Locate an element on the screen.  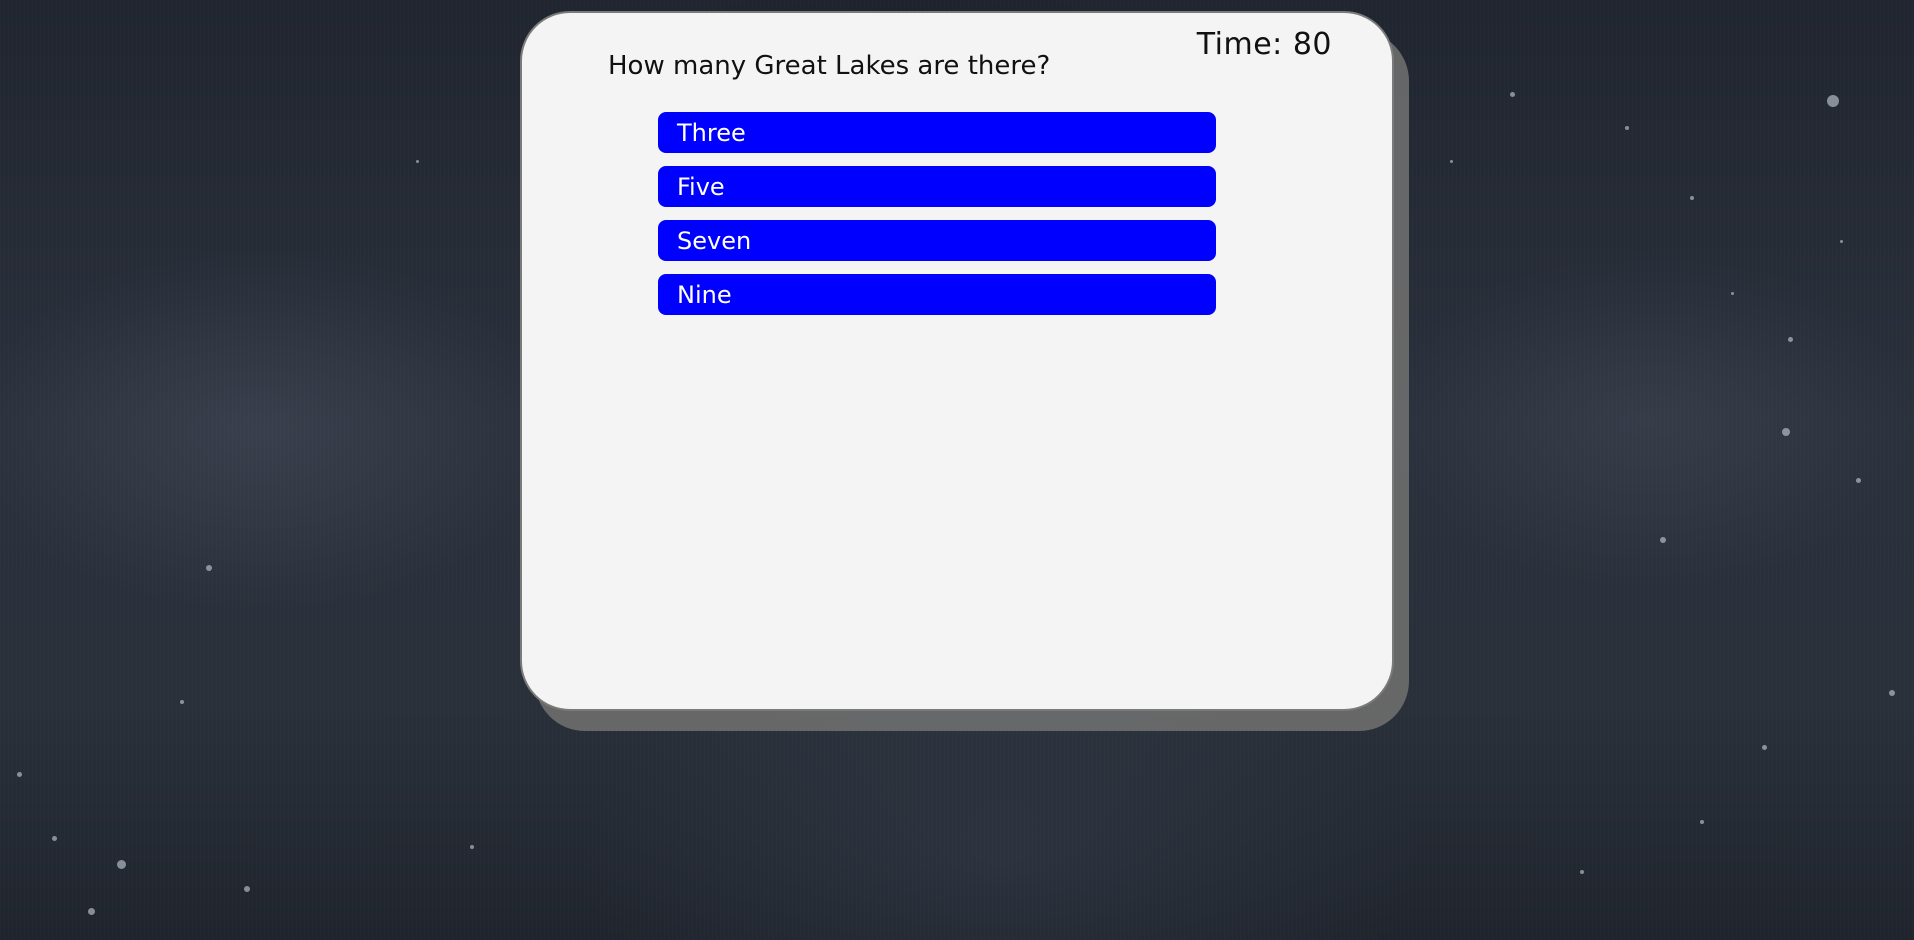
question-text: How many Great Lakes are there? is located at coordinates (829, 66).